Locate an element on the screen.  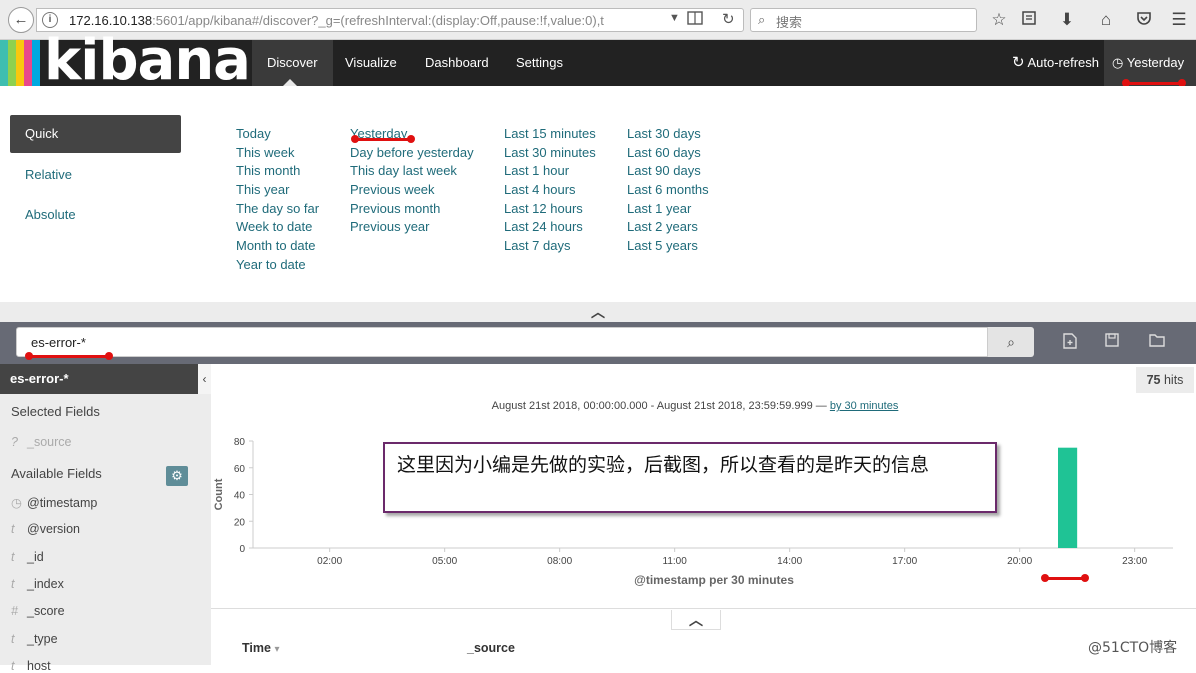
interval-link: by 30 minutes is located at coordinates (864, 406).